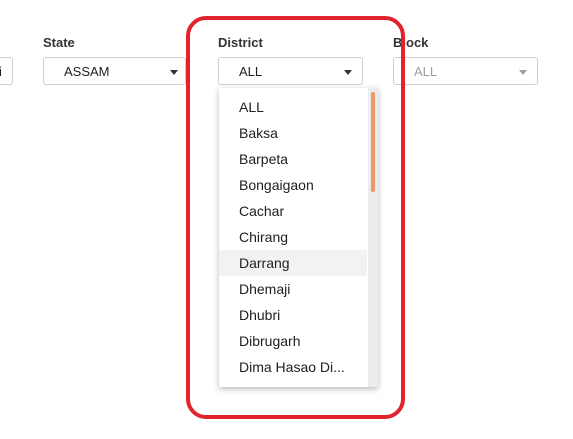 This screenshot has width=573, height=439. I want to click on state-select-value: ASSAM, so click(87, 71).